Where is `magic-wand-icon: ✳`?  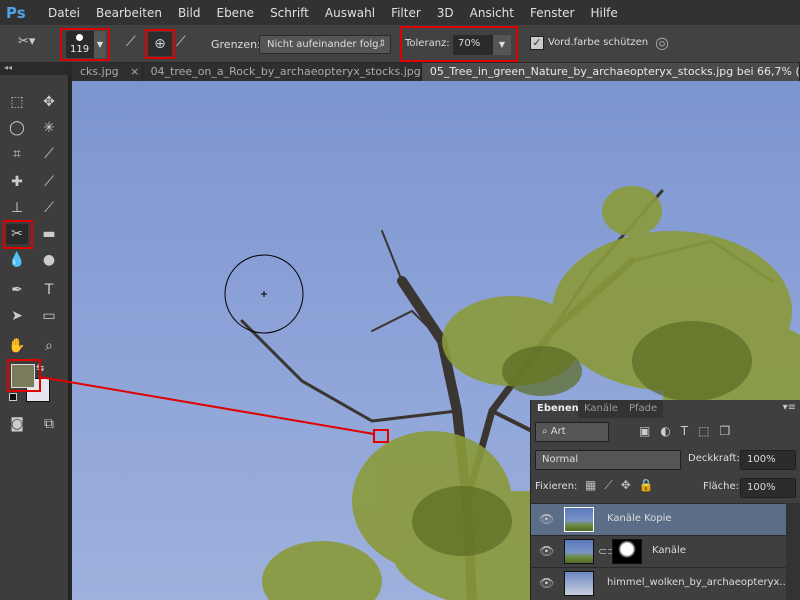
magic-wand-icon: ✳ is located at coordinates (49, 128).